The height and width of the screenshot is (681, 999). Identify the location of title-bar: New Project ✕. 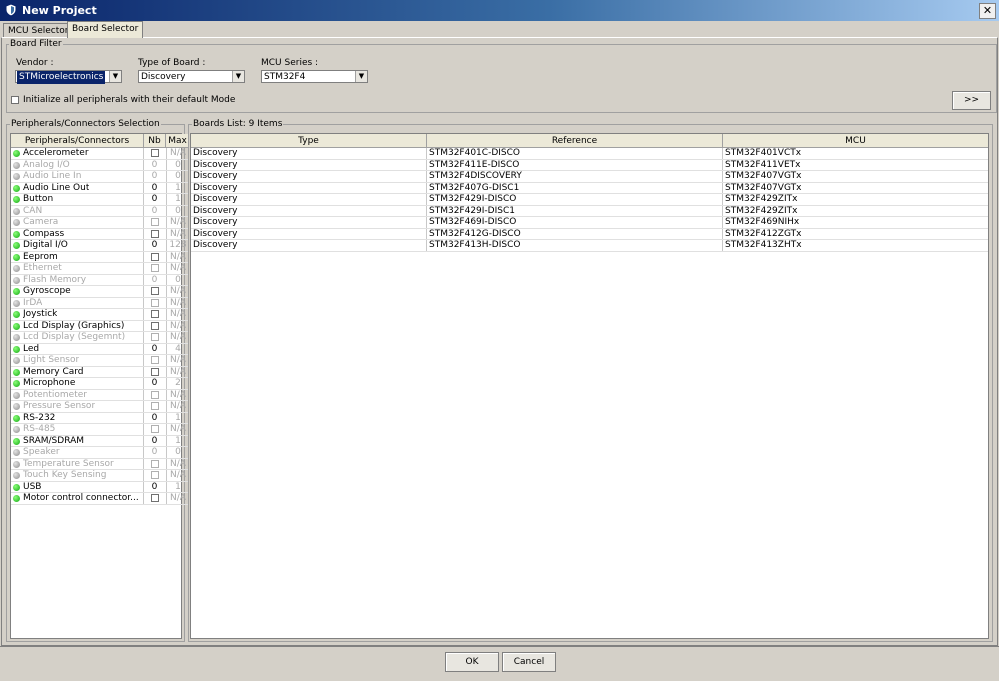
(499, 10).